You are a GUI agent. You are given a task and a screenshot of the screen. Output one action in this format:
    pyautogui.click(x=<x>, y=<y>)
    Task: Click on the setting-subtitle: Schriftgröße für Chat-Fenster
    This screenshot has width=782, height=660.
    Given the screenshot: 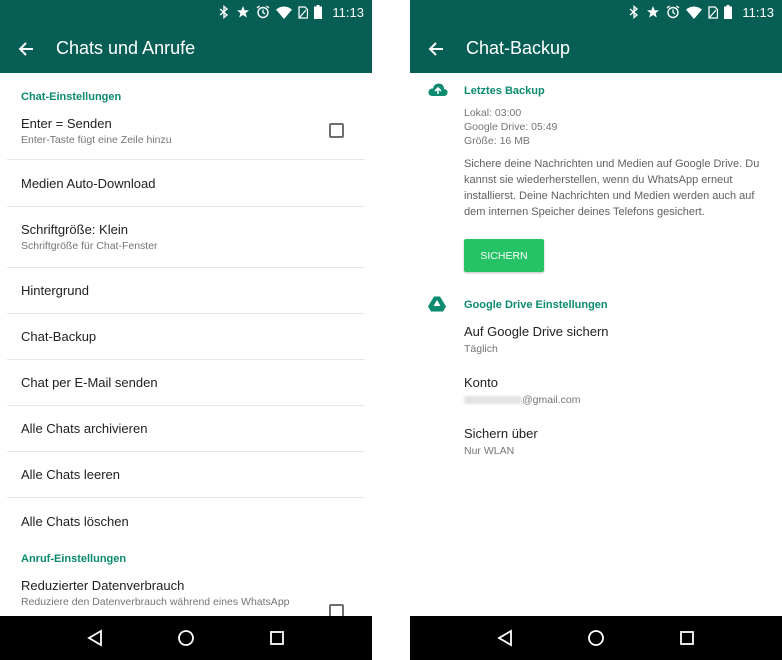 What is the action you would take?
    pyautogui.click(x=89, y=246)
    